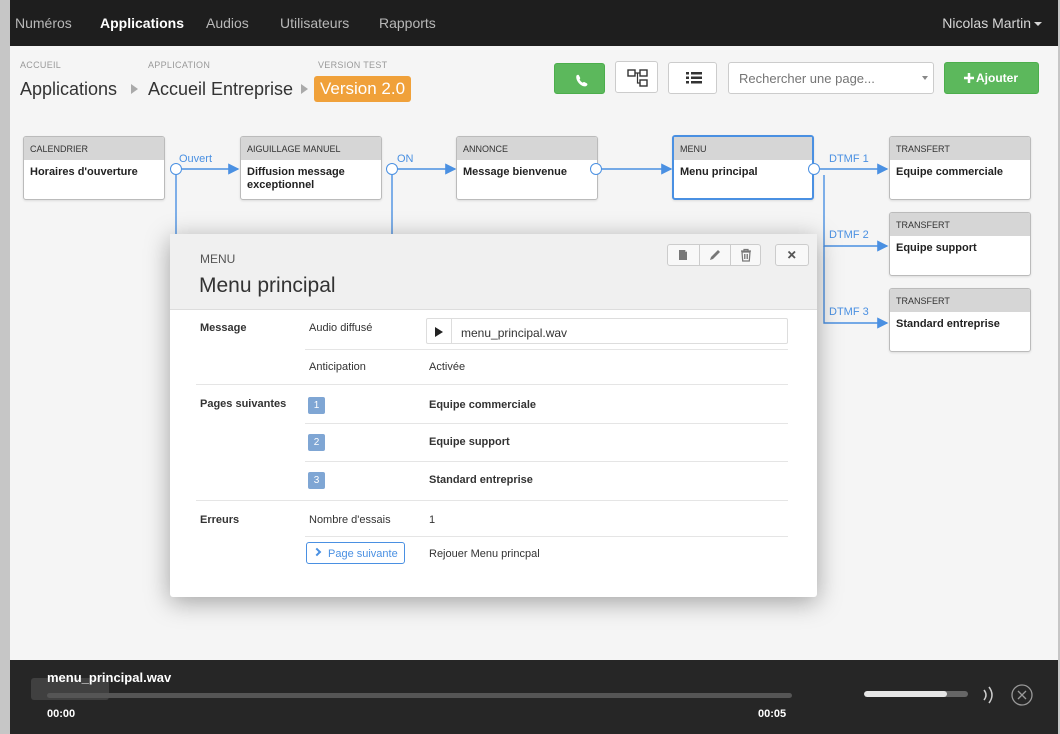 This screenshot has height=734, width=1060. I want to click on section-pages-suivantes: Pages suivantes, so click(243, 404).